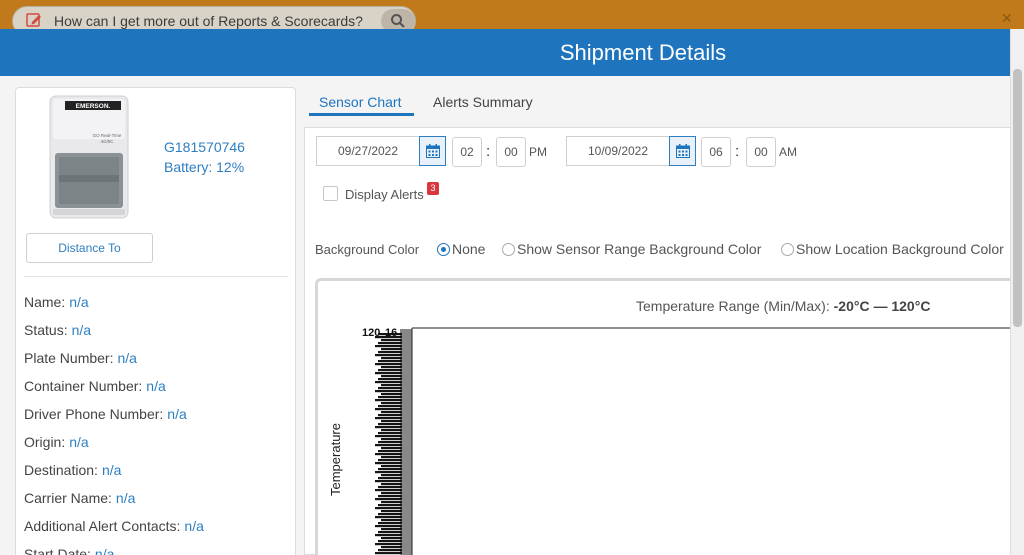 Image resolution: width=1024 pixels, height=555 pixels. Describe the element at coordinates (89, 157) in the screenshot. I see `device-image: EMERSON. GO Real-Time 4G/5C` at that location.